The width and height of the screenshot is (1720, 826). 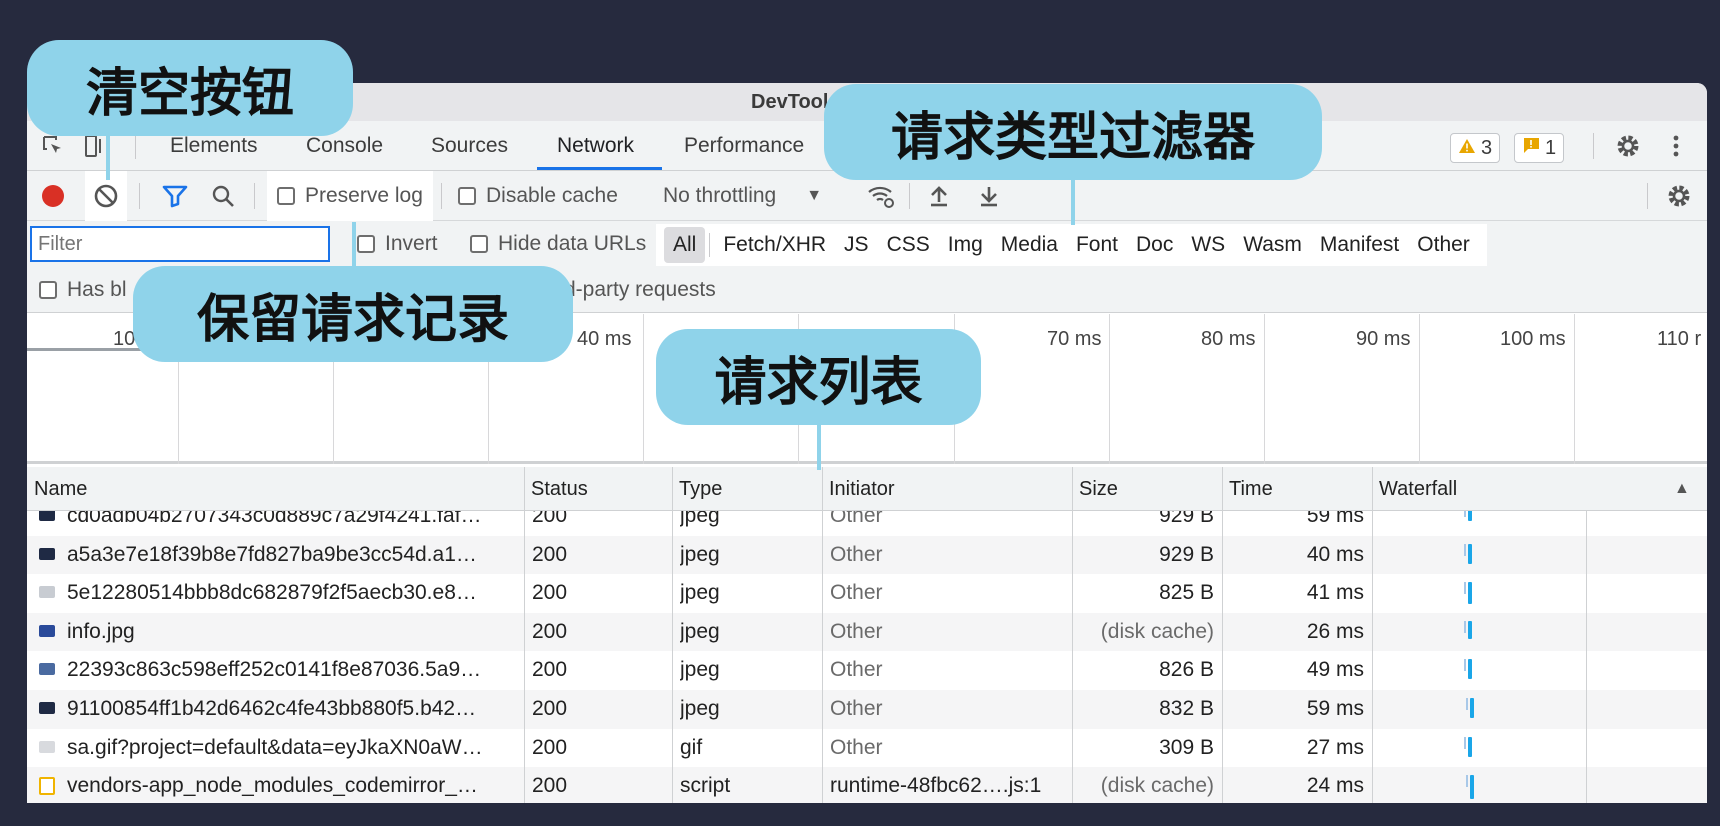 I want to click on throttling-select: No throttling ▼, so click(x=742, y=196).